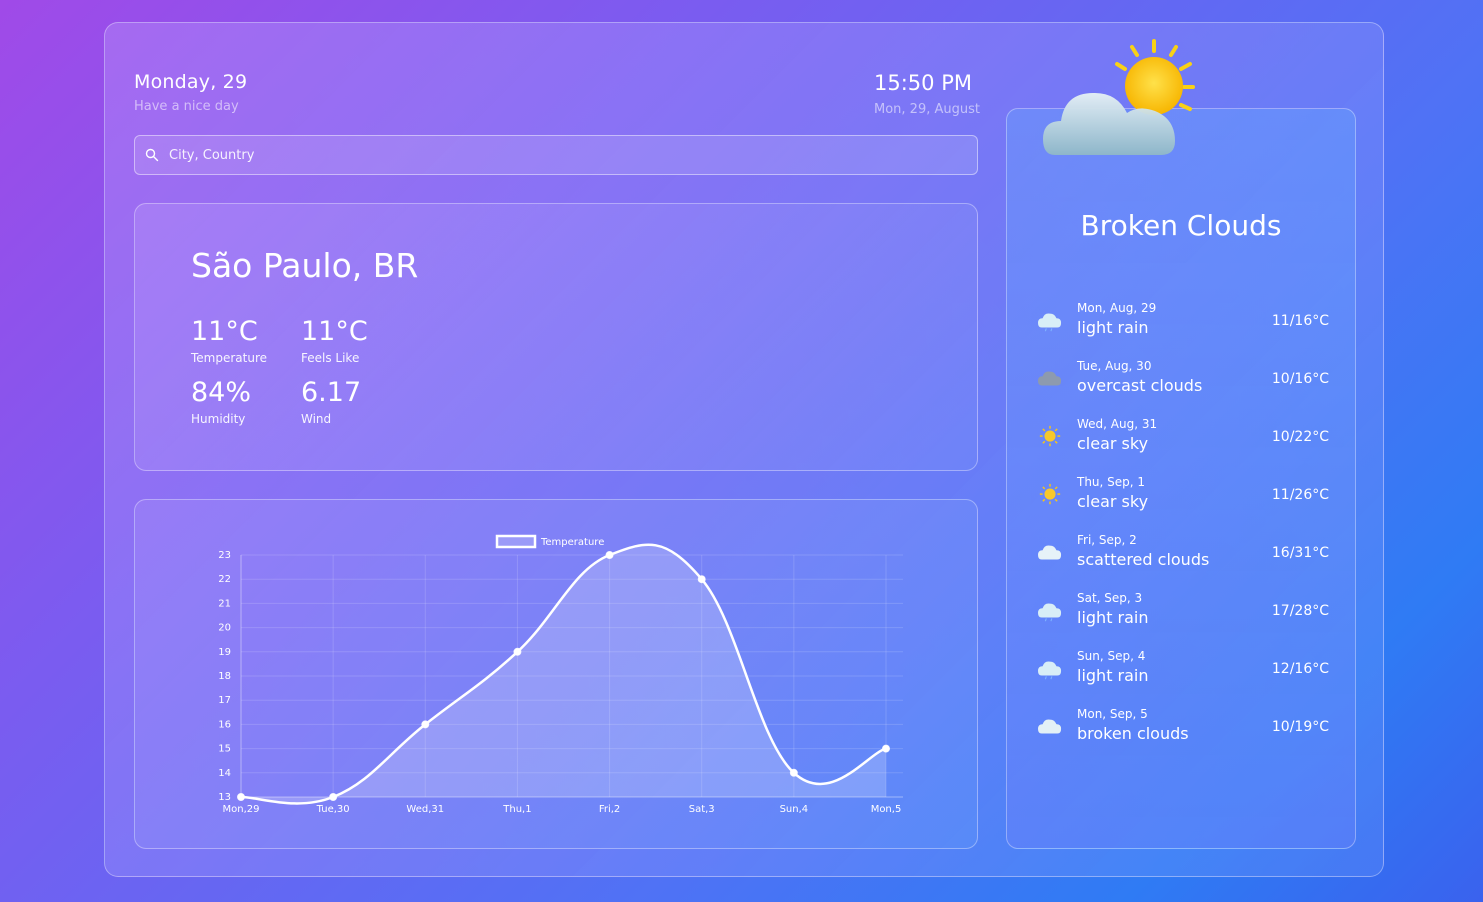 This screenshot has width=1483, height=902. Describe the element at coordinates (331, 392) in the screenshot. I see `wind-value: 6.17` at that location.